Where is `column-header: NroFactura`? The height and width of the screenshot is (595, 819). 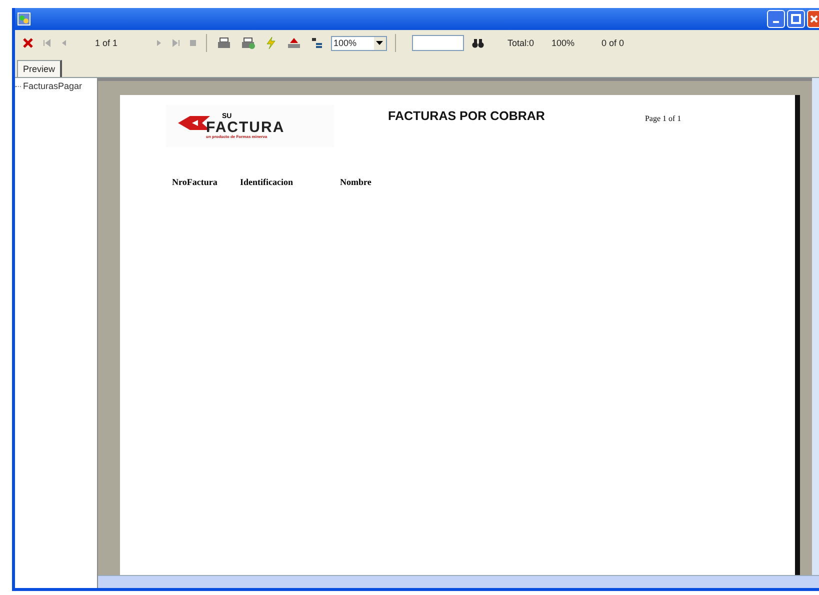
column-header: NroFactura is located at coordinates (195, 182).